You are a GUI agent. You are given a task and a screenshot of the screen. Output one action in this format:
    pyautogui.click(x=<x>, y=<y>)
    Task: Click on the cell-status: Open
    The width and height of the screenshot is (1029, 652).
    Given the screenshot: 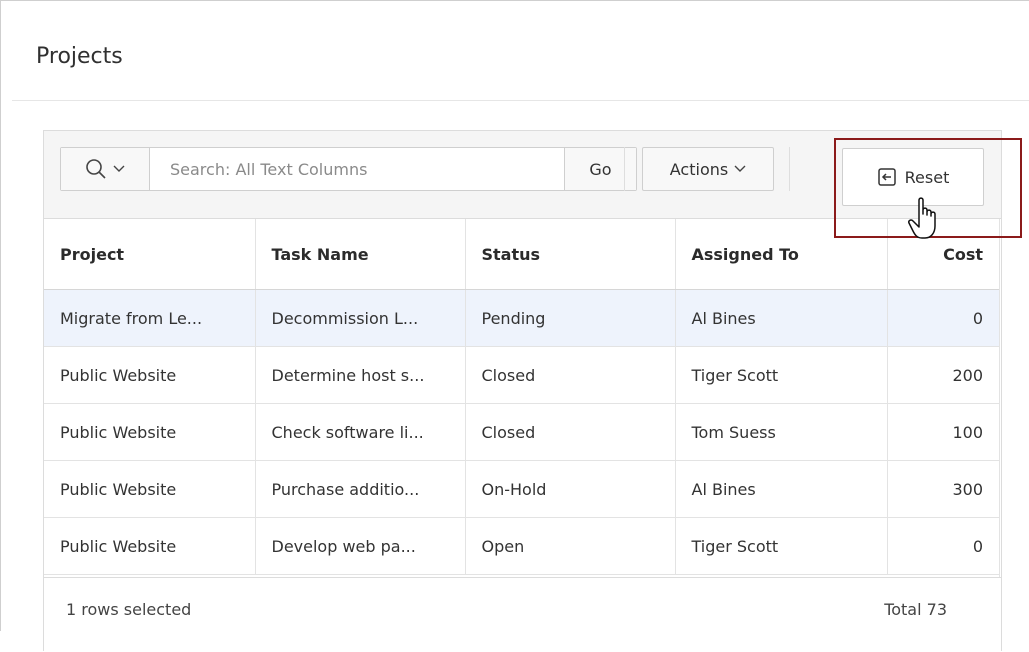 What is the action you would take?
    pyautogui.click(x=570, y=546)
    